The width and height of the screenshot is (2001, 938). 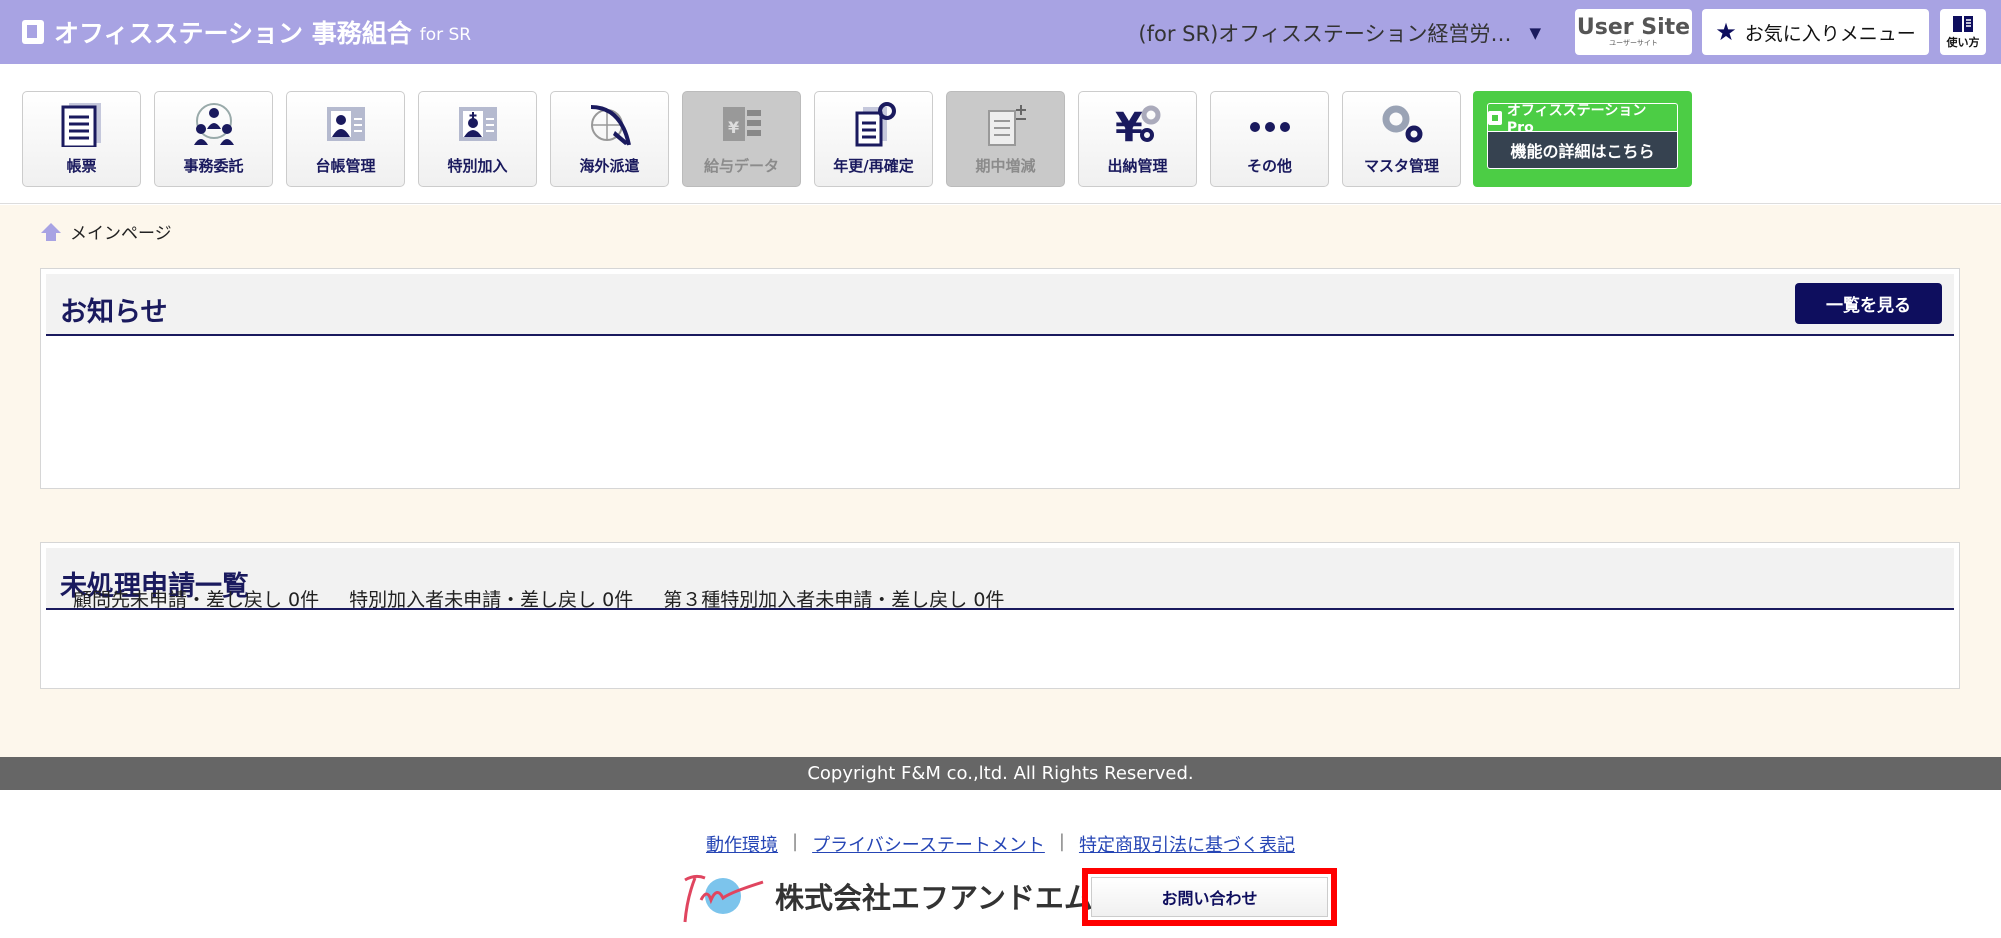 I want to click on user-site-button: User Site ユーザーサイト, so click(x=1633, y=32).